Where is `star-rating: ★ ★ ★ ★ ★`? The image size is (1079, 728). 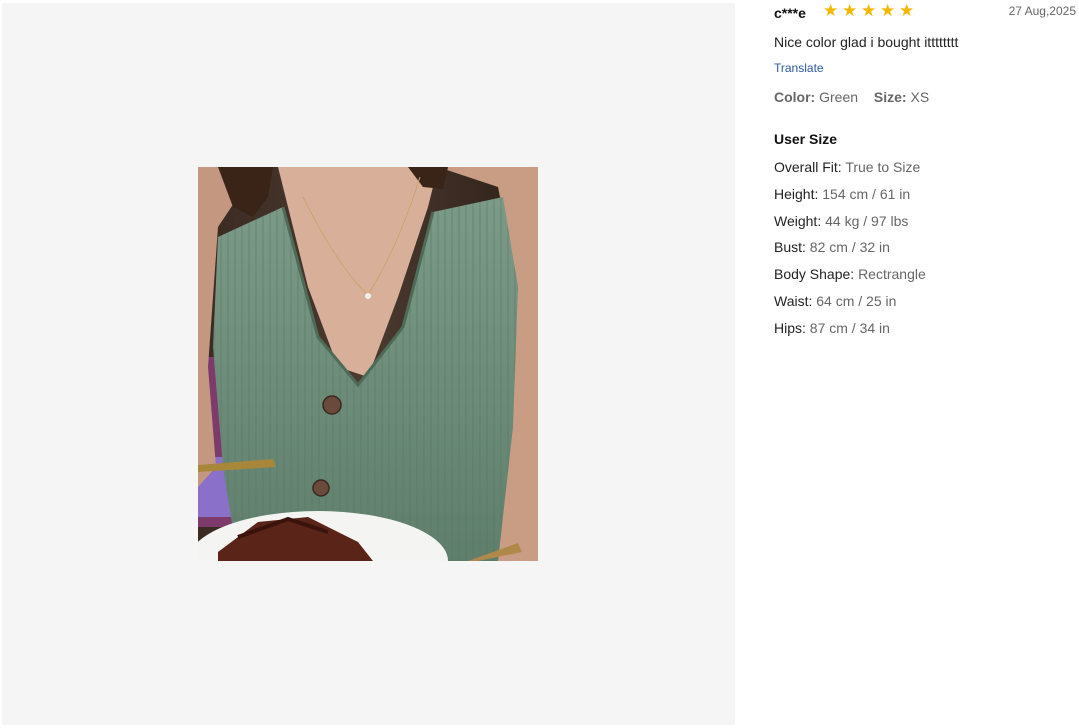
star-rating: ★ ★ ★ ★ ★ is located at coordinates (869, 10).